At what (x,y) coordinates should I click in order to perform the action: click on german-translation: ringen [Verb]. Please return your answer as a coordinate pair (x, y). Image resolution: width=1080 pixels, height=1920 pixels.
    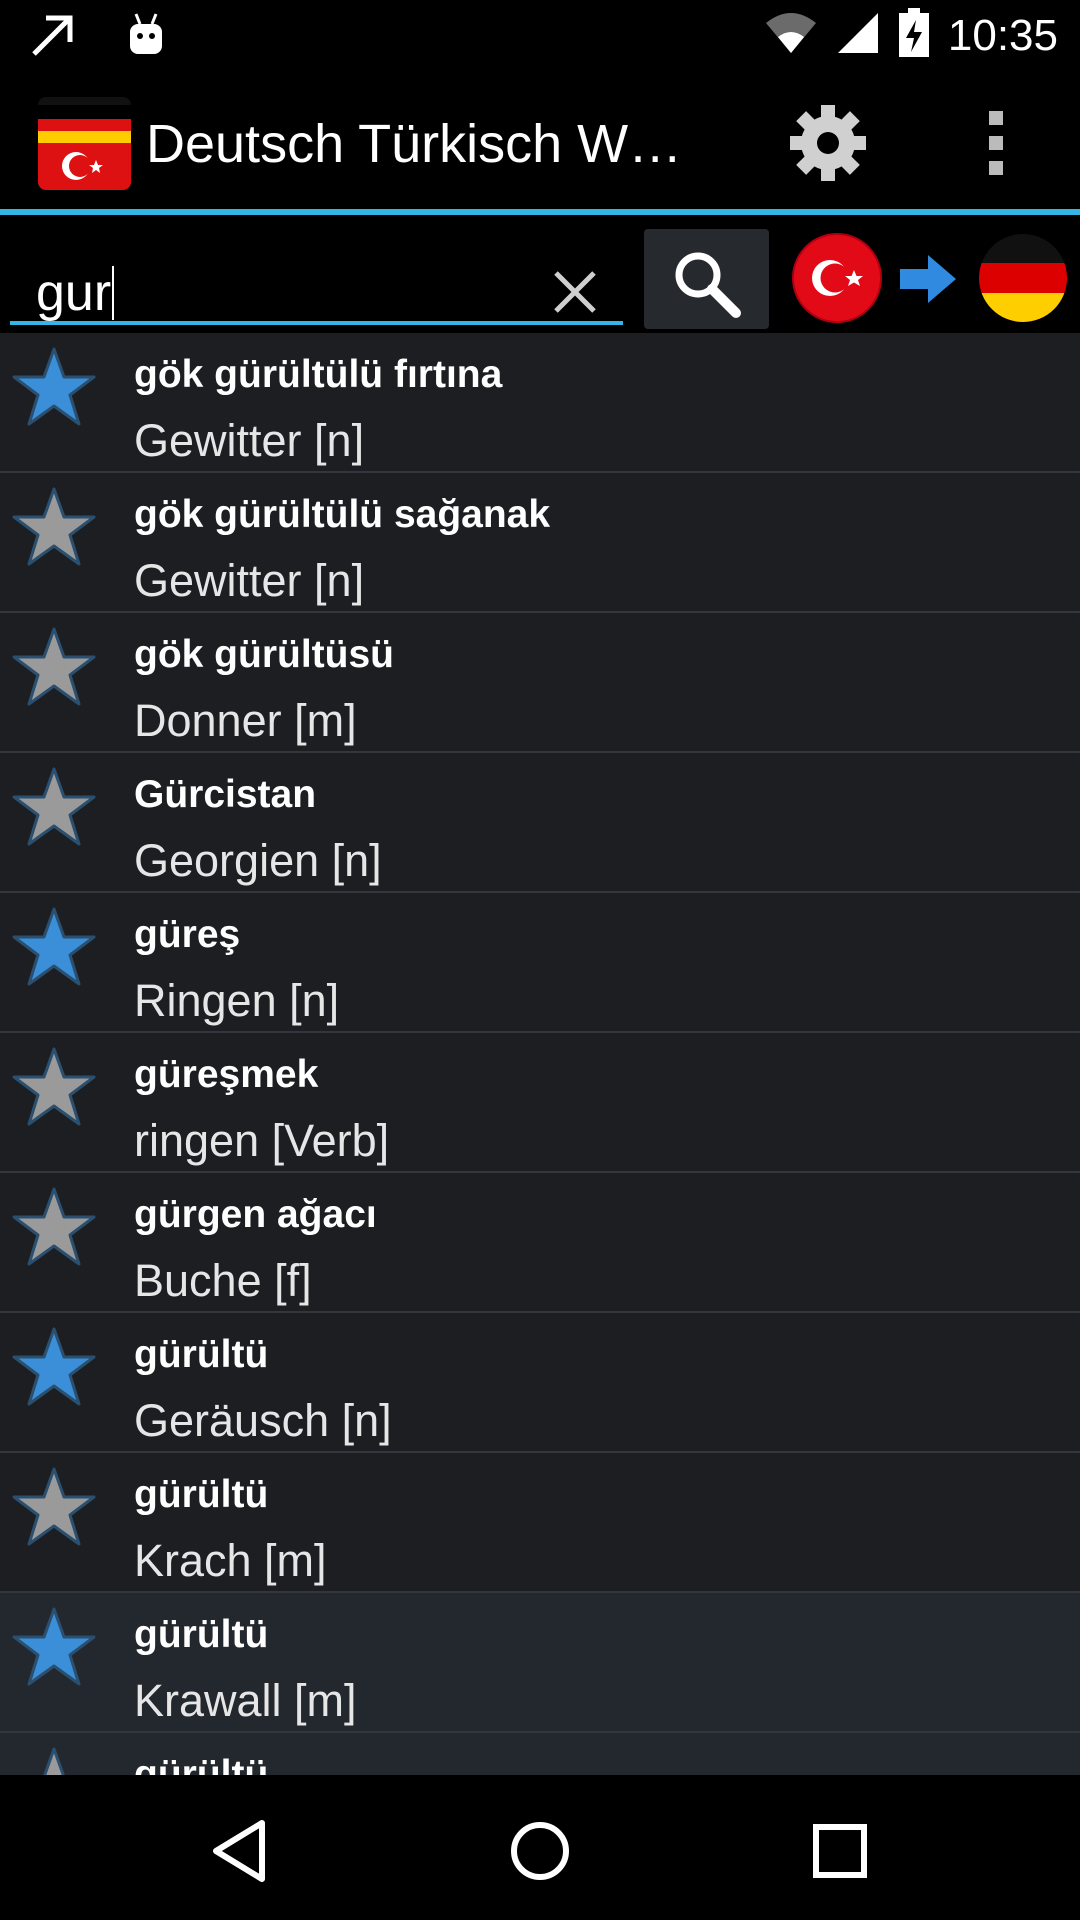
    Looking at the image, I should click on (262, 1140).